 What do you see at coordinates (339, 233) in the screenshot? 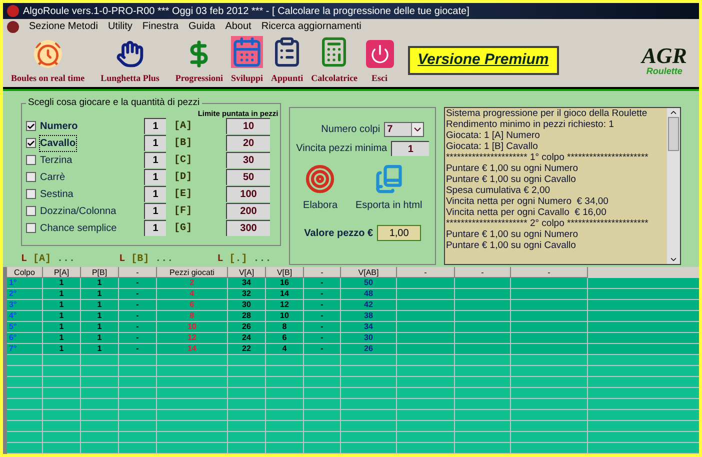
I see `valore-label: Valore pezzo €` at bounding box center [339, 233].